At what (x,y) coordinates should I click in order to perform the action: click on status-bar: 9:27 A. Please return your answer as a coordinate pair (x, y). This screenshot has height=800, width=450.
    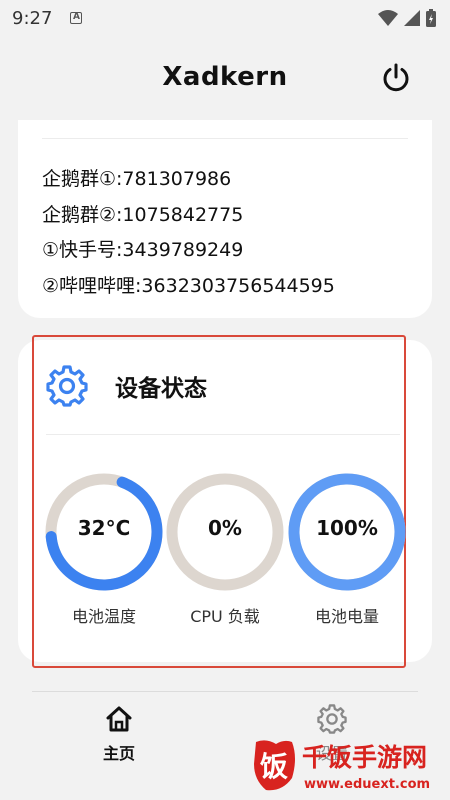
    Looking at the image, I should click on (225, 18).